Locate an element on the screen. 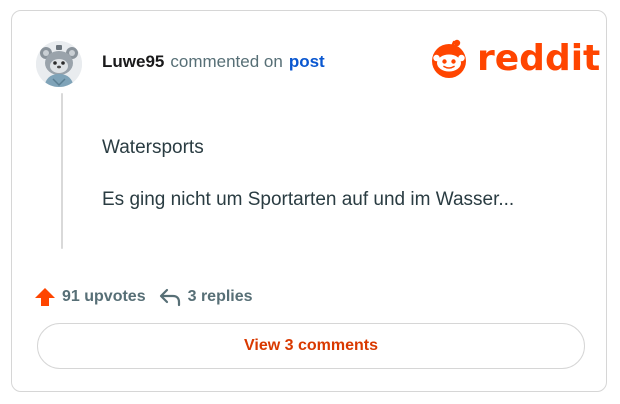  reddit-snoo-icon is located at coordinates (449, 58).